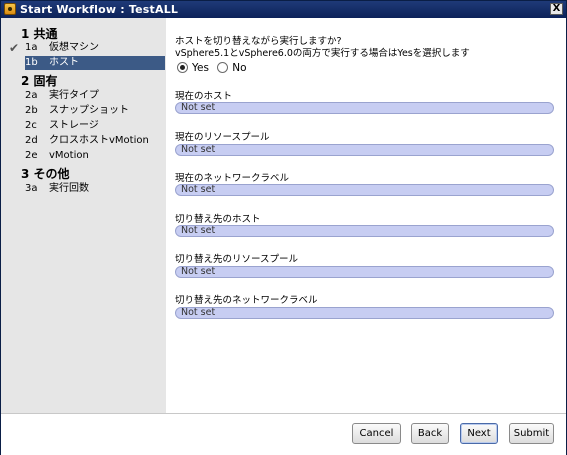  What do you see at coordinates (99, 140) in the screenshot?
I see `nav-item-label: クロスホストvMotion` at bounding box center [99, 140].